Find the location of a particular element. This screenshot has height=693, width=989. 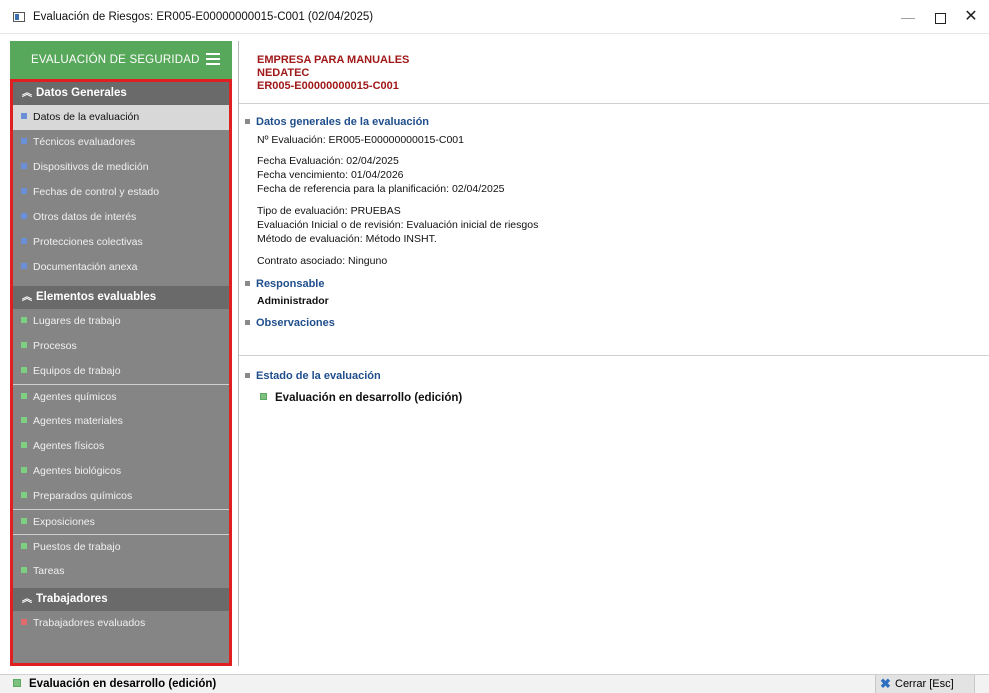

sidebar-item-tecnicos: Técnicos evaluadores is located at coordinates (121, 142).